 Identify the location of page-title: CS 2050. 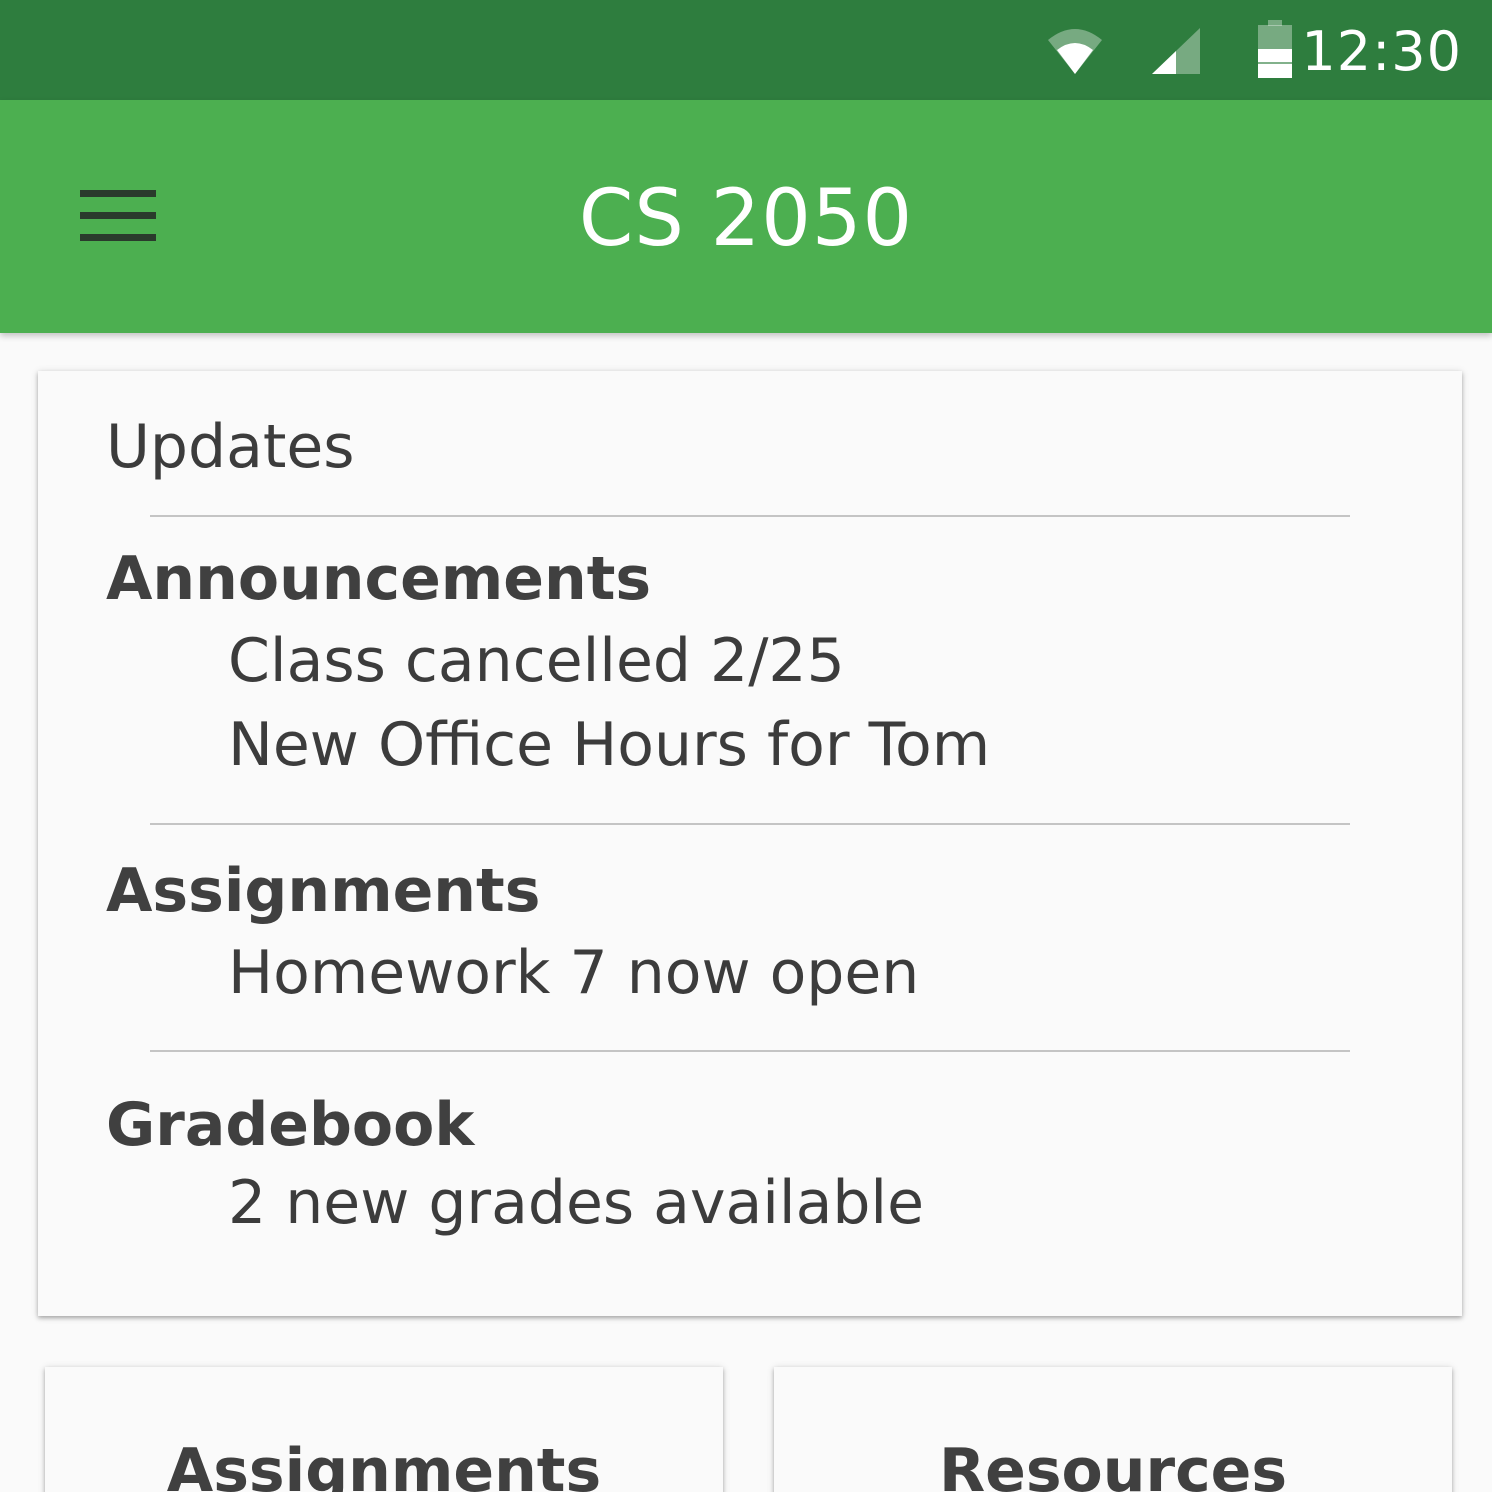
(746, 219).